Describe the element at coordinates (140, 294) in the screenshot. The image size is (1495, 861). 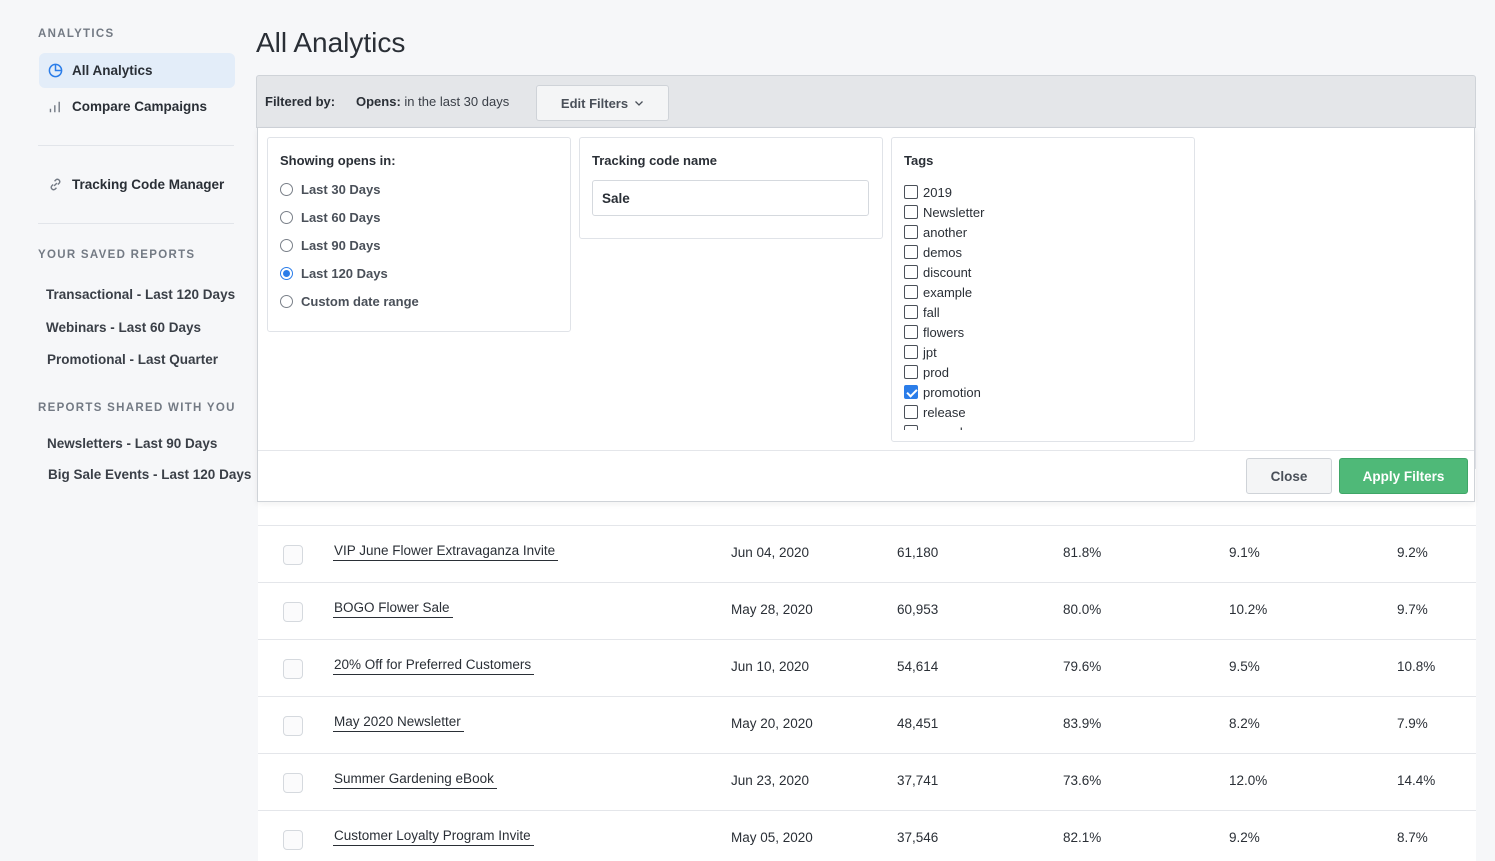
I see `saved-report-link: Transactional - Last 120 Days` at that location.